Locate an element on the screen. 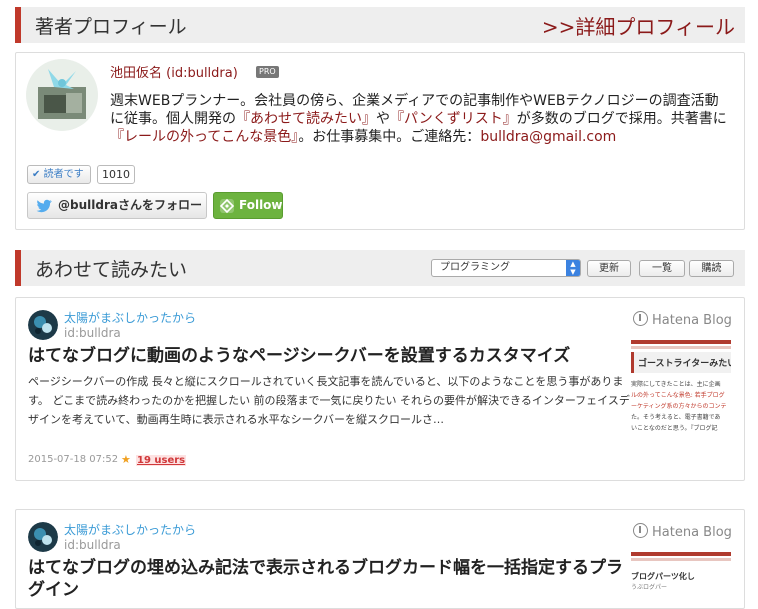  bio-link-pankuzu: 『パンくずリスト』 is located at coordinates (453, 119).